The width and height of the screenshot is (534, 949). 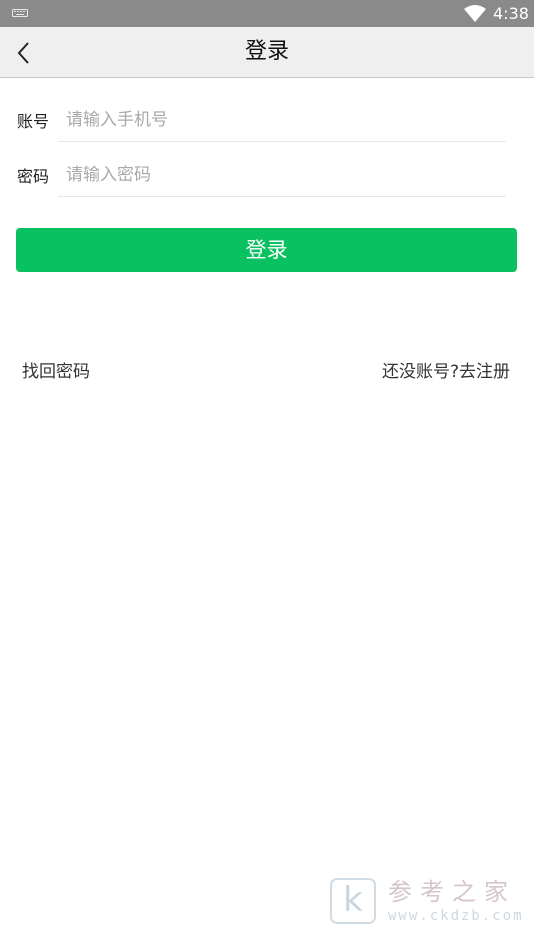 I want to click on account-row: 账号, so click(x=267, y=123).